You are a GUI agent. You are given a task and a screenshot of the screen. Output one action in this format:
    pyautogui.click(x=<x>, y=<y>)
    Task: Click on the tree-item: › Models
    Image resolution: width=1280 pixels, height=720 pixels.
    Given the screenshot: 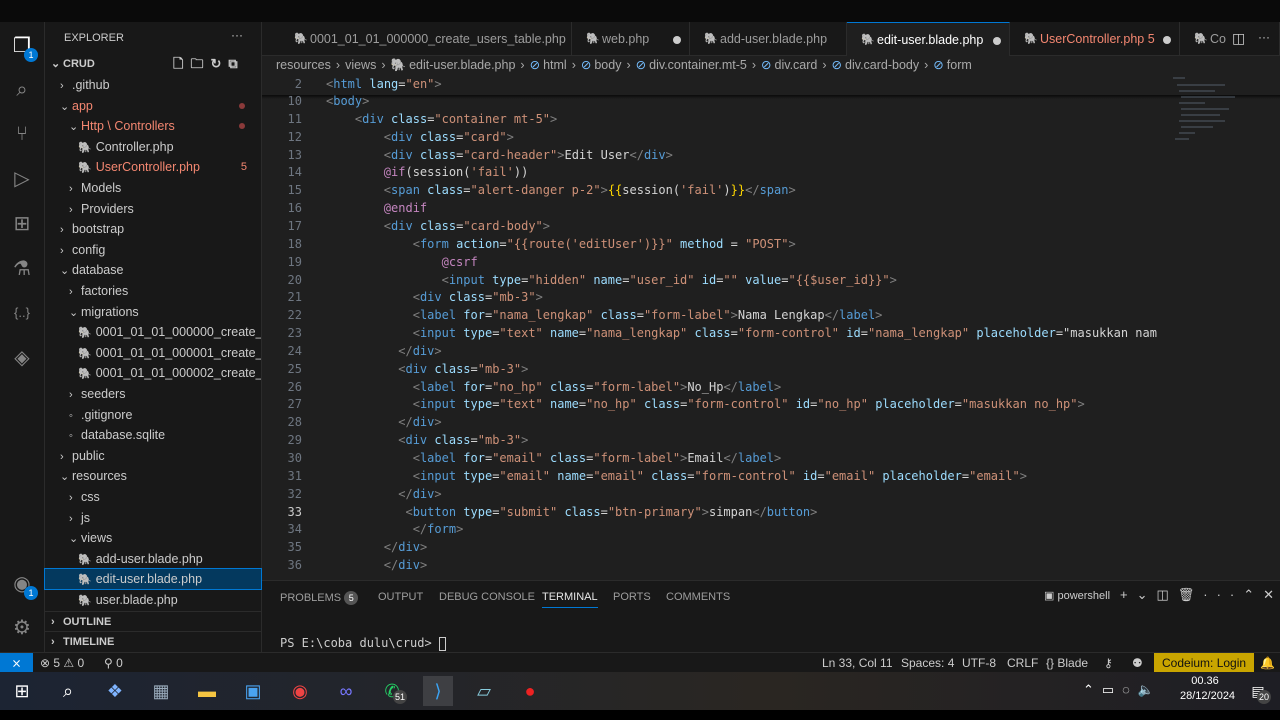 What is the action you would take?
    pyautogui.click(x=153, y=188)
    